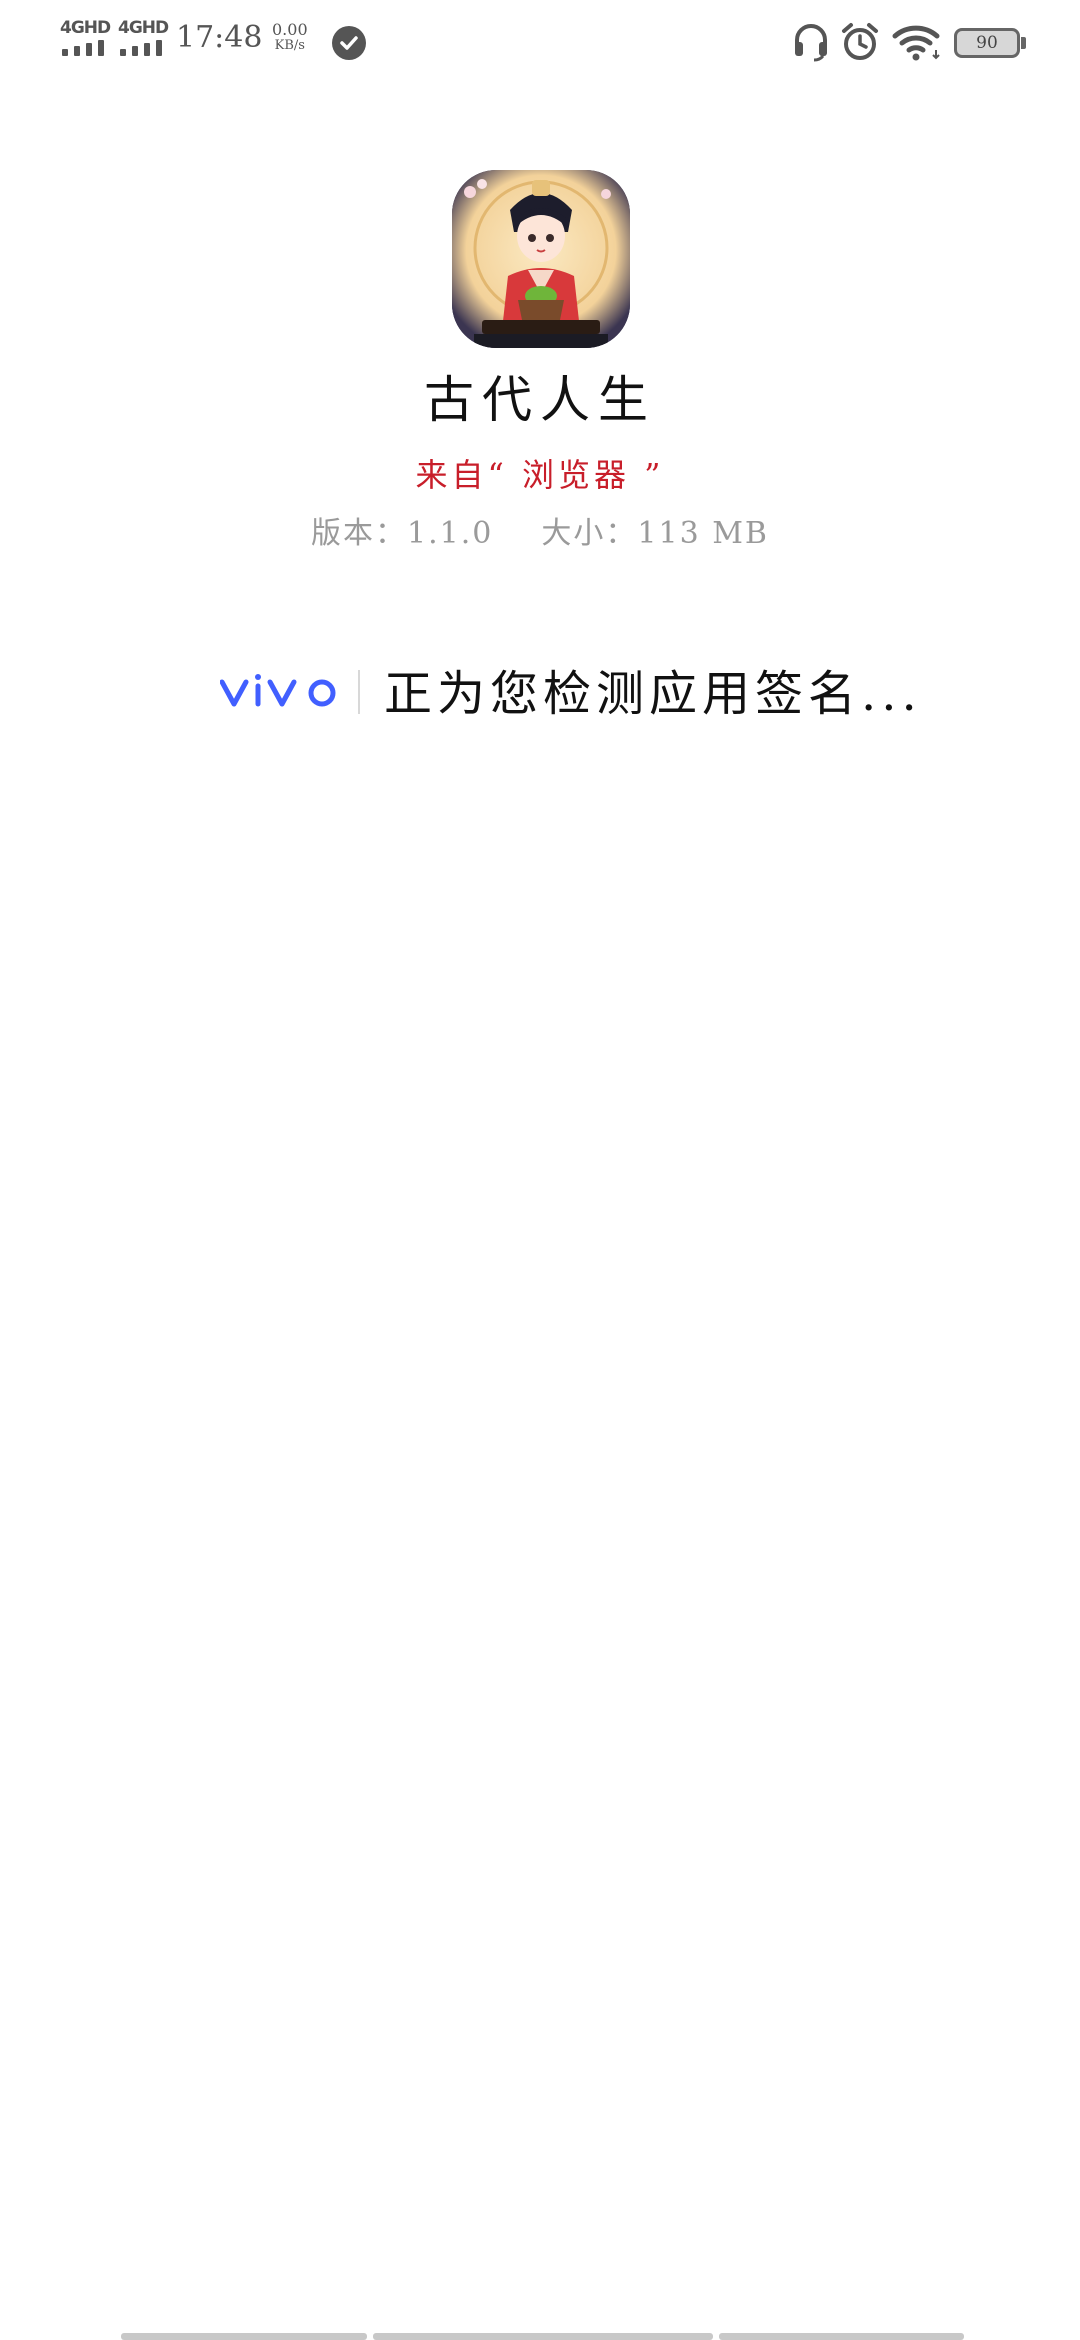  I want to click on battery-level: 90, so click(987, 43).